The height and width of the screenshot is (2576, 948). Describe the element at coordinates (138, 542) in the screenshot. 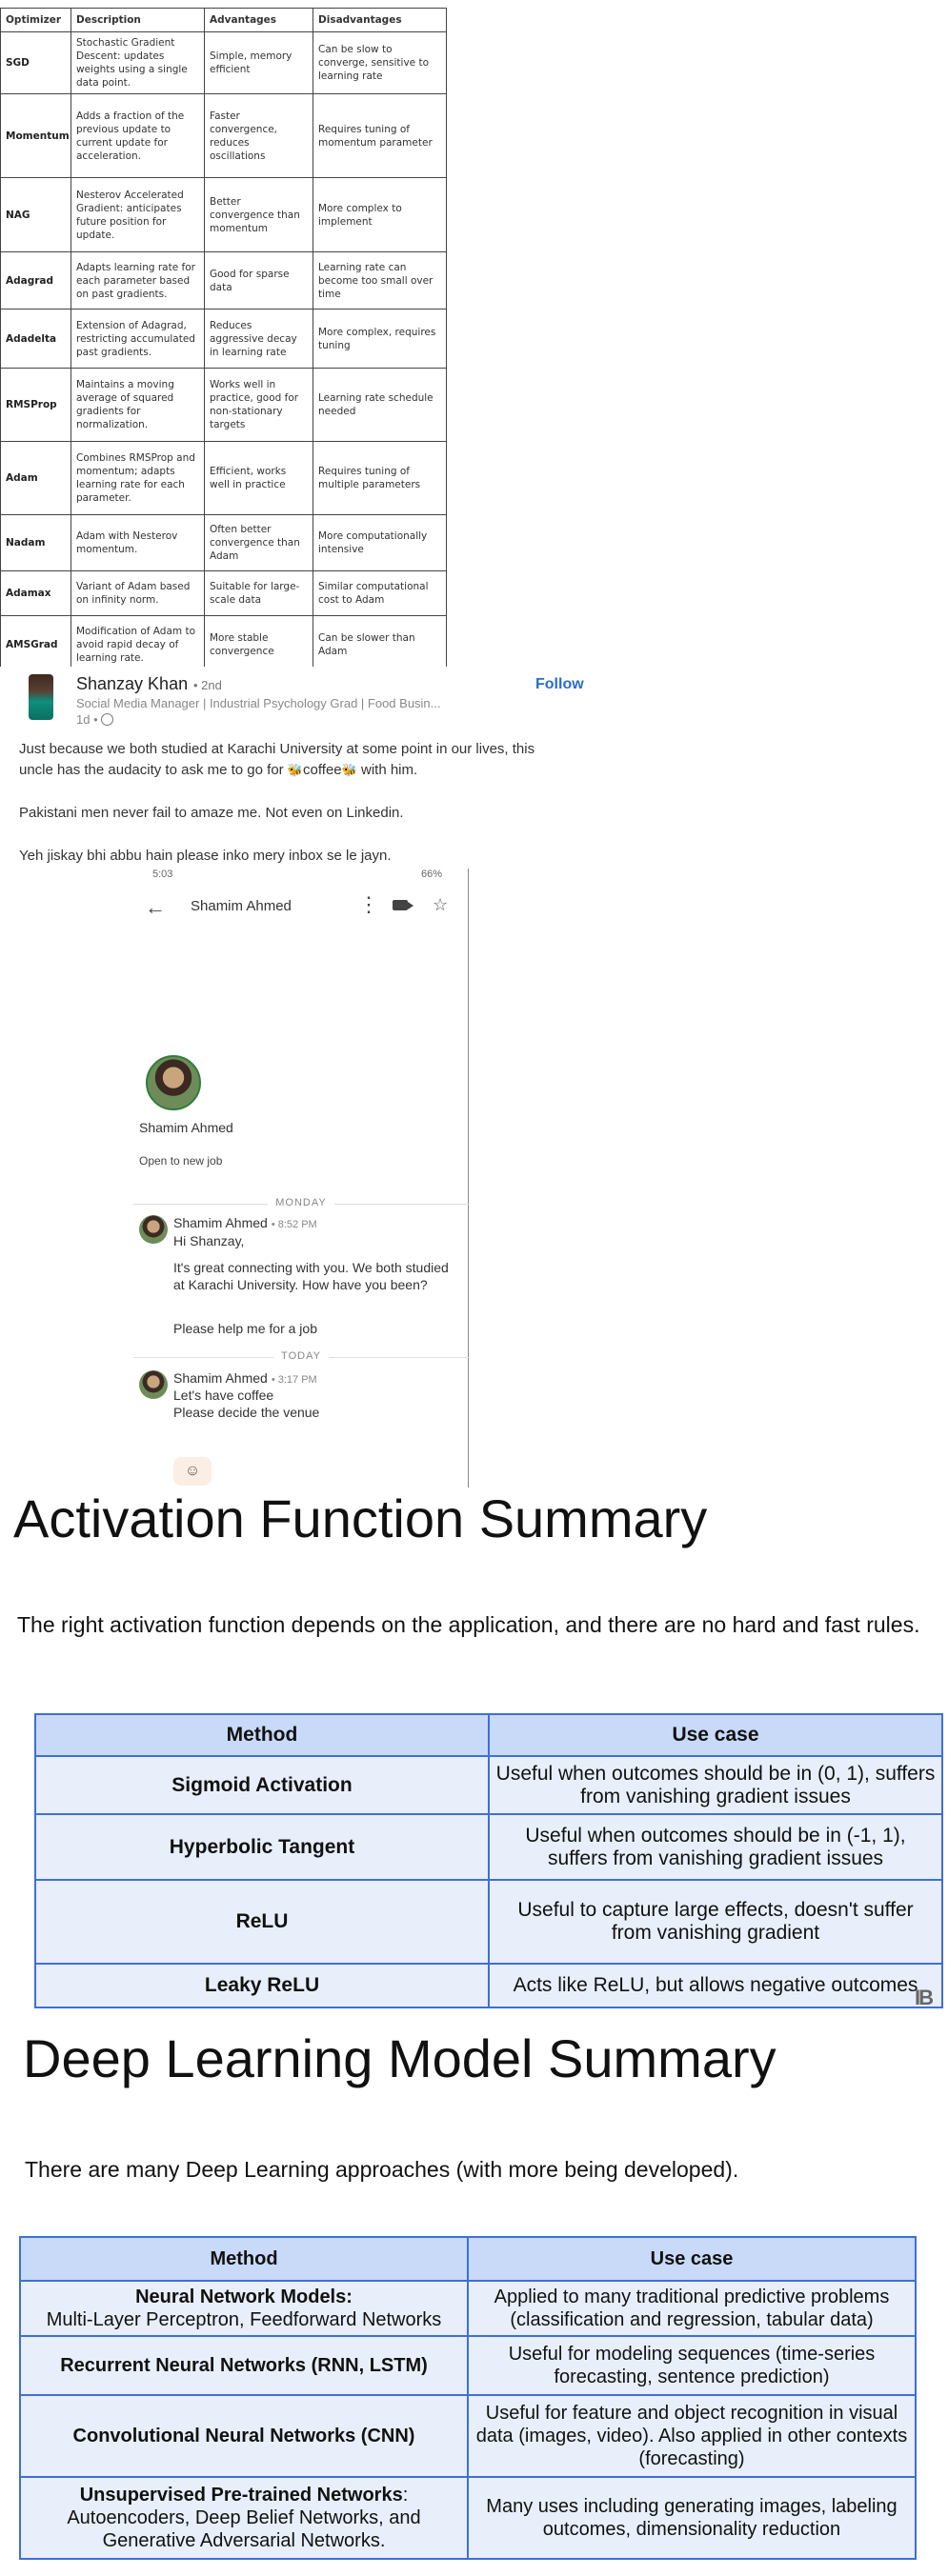

I see `optimizer-description: Adam with Nesterov momentum.` at that location.